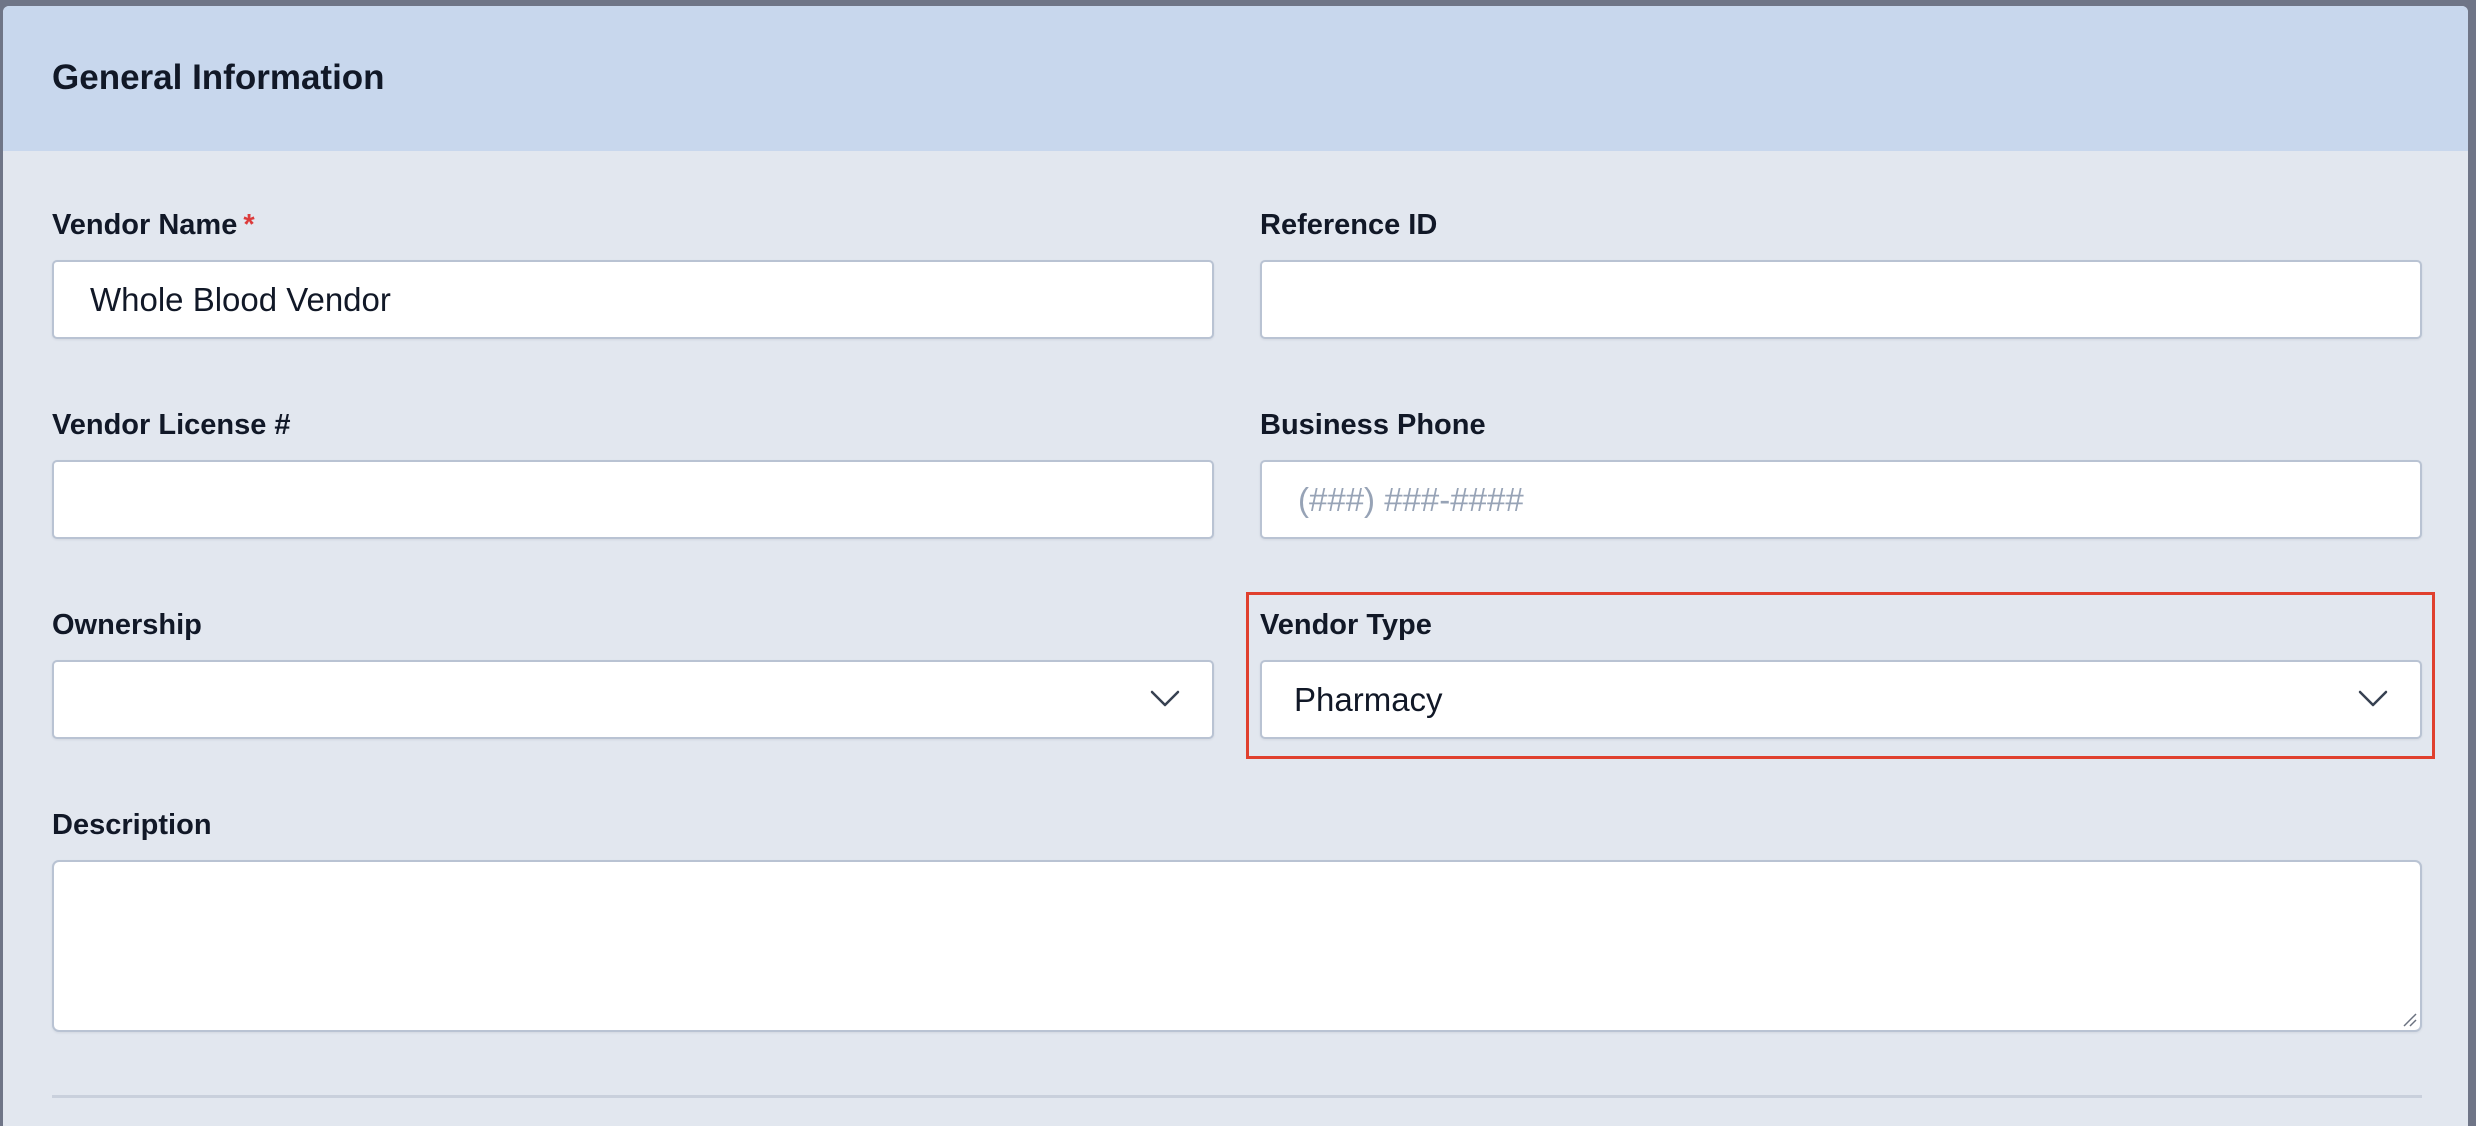 This screenshot has width=2476, height=1126. I want to click on reference-id-label: Reference ID, so click(1349, 225).